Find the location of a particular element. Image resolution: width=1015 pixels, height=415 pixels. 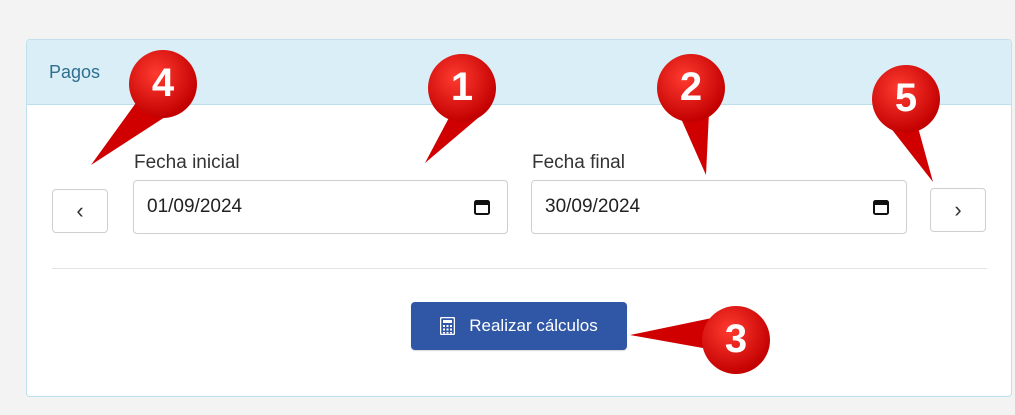

previous-period-button: ‹ is located at coordinates (80, 211).